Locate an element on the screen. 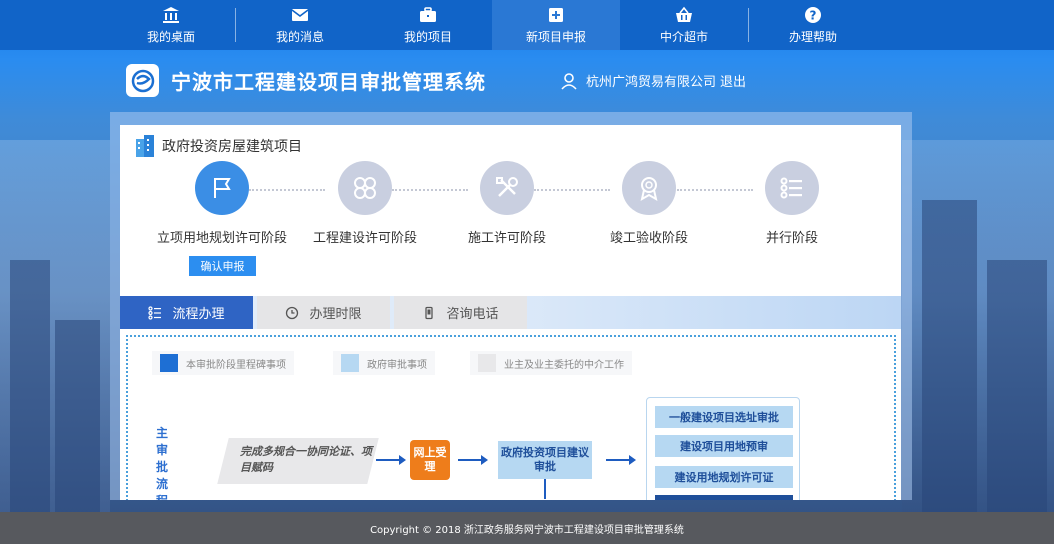 This screenshot has height=544, width=1054. stage-completion-acceptance: 竣工验收阶段 is located at coordinates (649, 203).